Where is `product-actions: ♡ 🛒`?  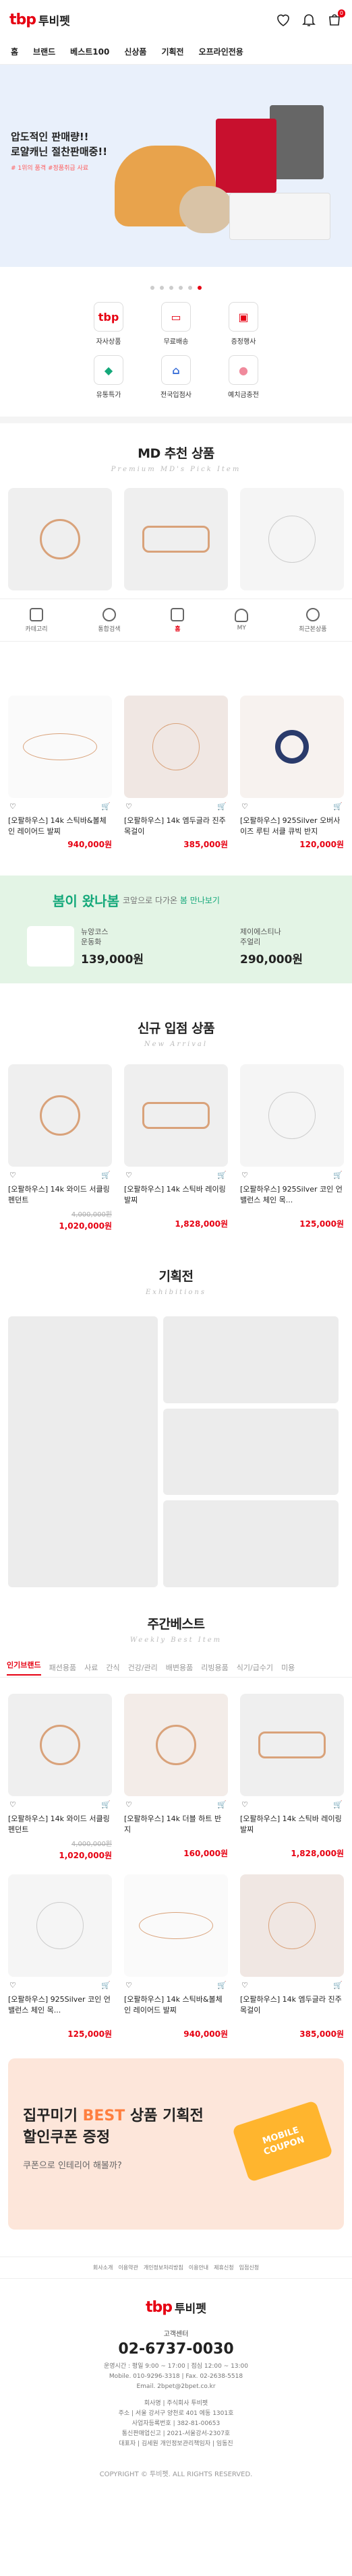 product-actions: ♡ 🛒 is located at coordinates (60, 1986).